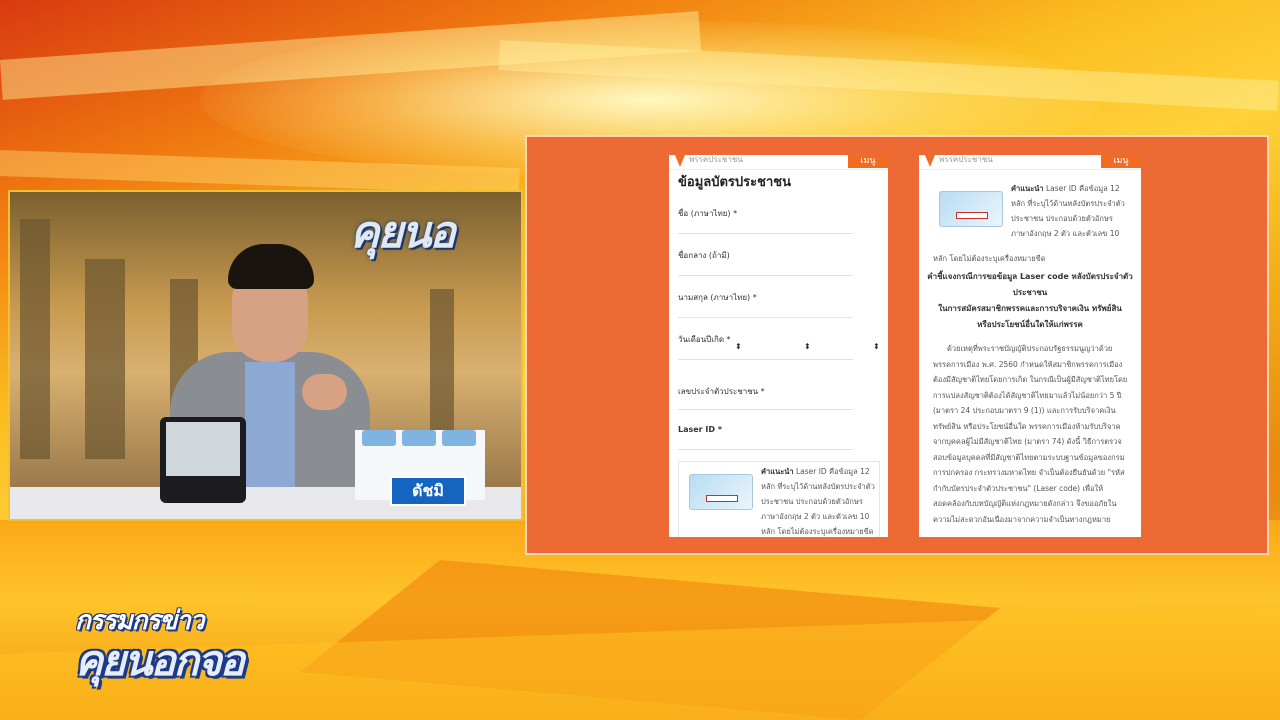  I want to click on field-label-birthdate: วันเดือนปีเกิด *, so click(704, 339).